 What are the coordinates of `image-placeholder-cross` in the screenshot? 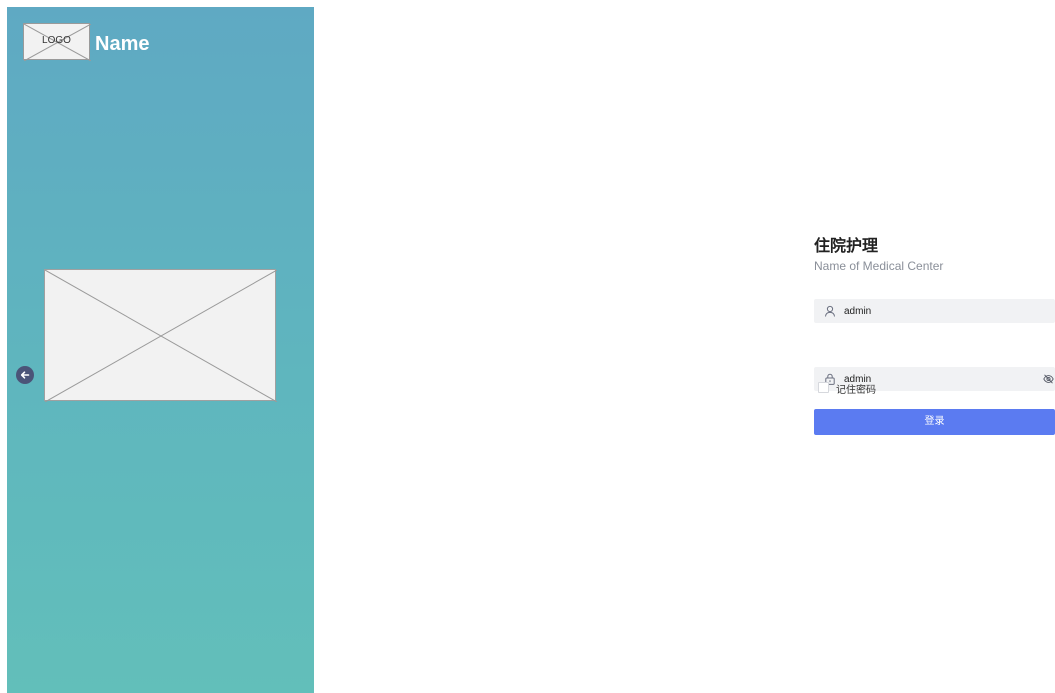 It's located at (161, 336).